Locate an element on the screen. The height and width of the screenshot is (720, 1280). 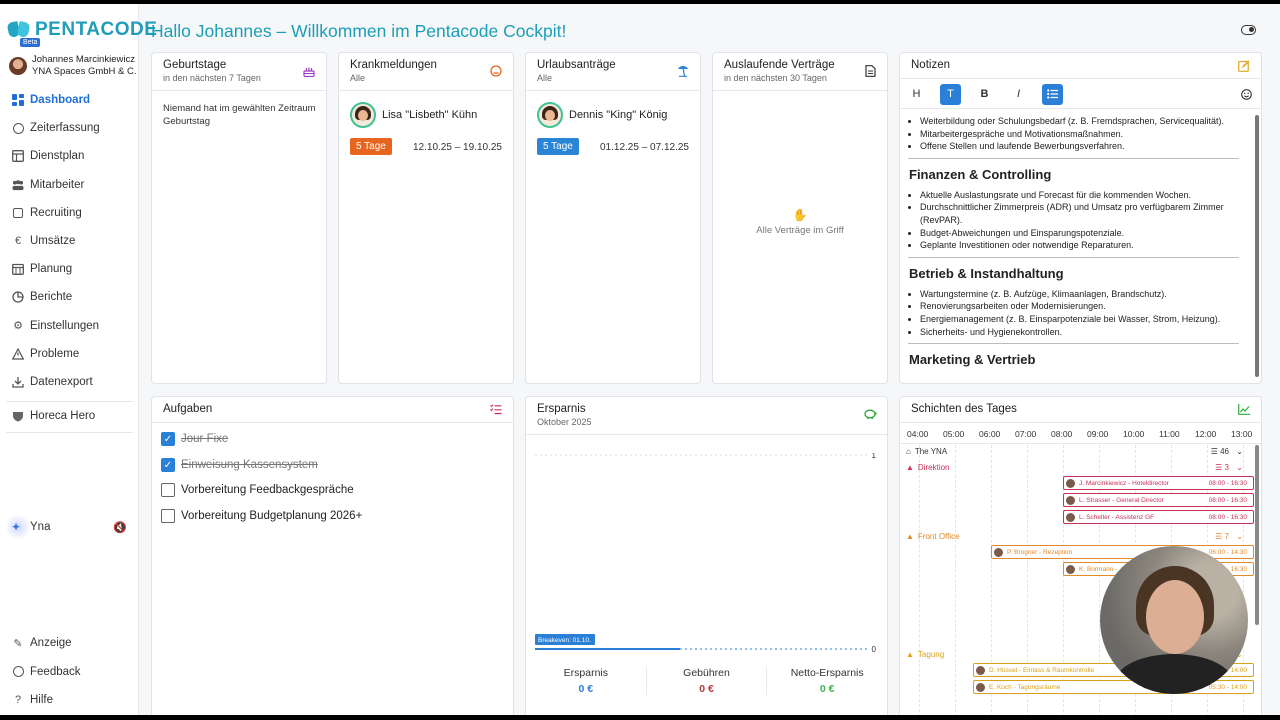
location-row: ⌂ The YNA ☰ 46 ⌄ is located at coordinates (1076, 451).